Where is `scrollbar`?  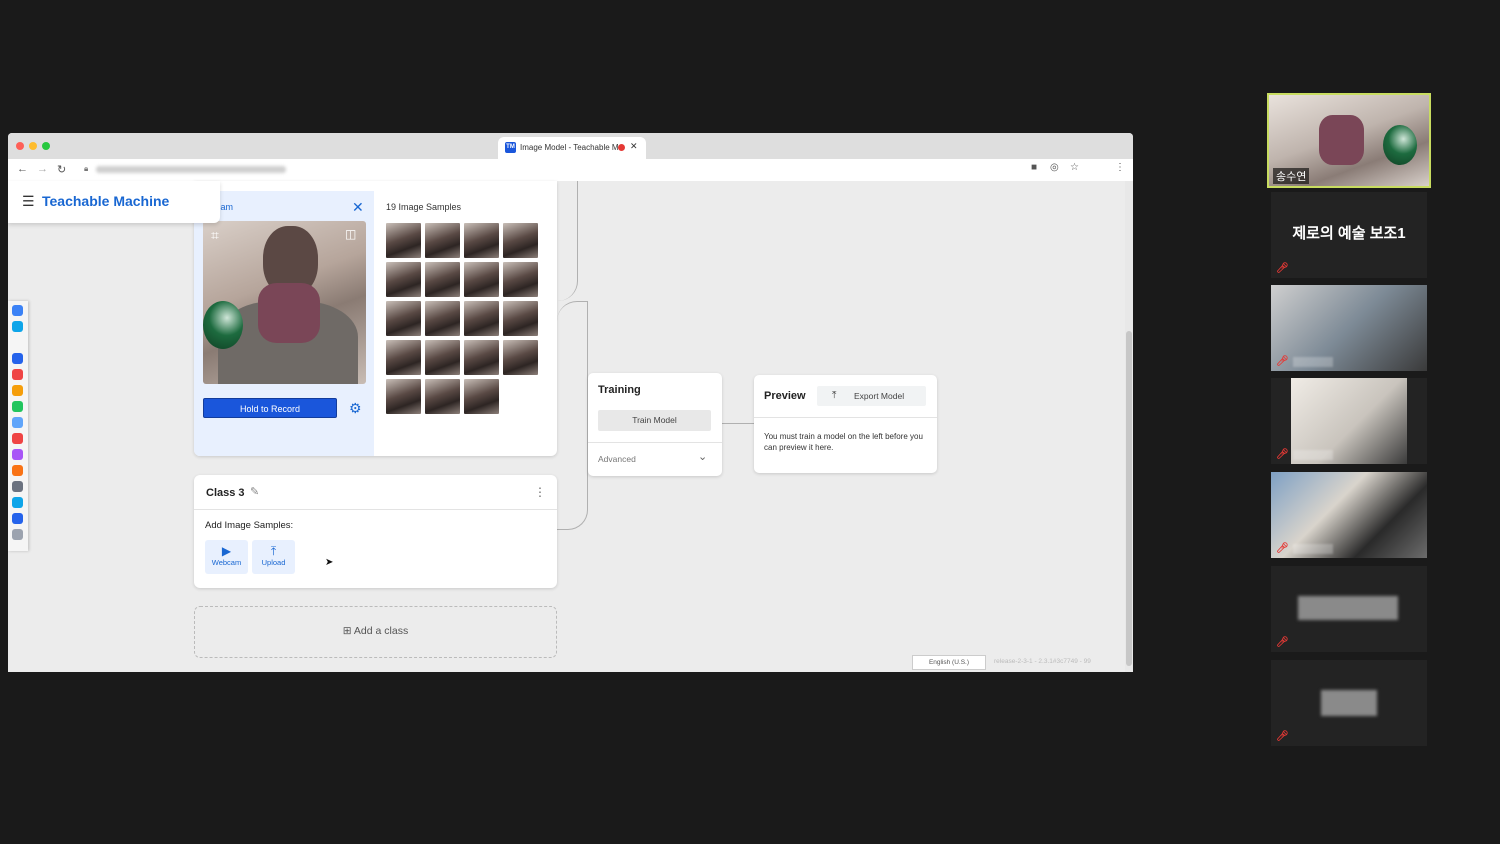
scrollbar is located at coordinates (1129, 426).